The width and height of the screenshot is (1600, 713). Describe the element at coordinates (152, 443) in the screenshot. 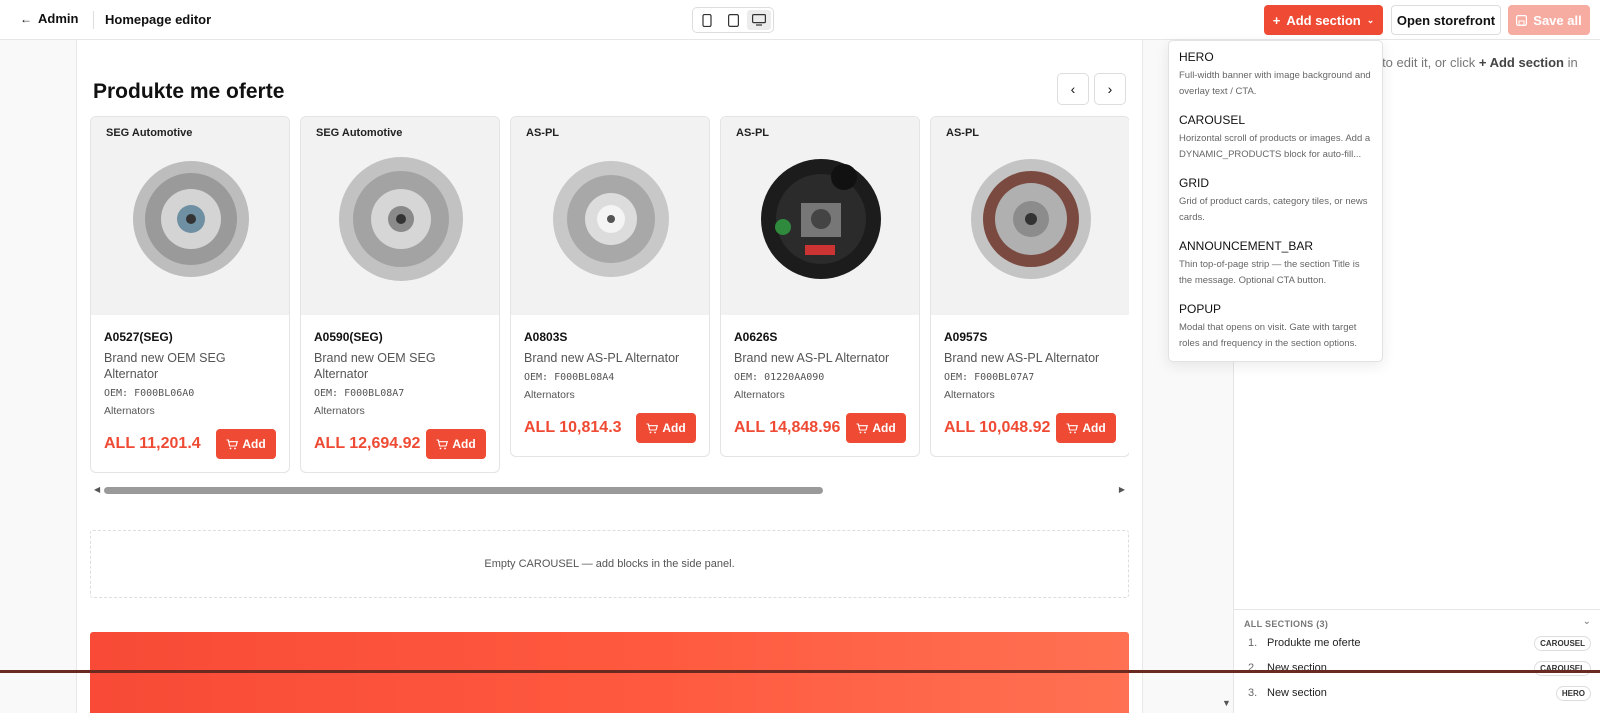

I see `product-price: ALL 11,201.4` at that location.